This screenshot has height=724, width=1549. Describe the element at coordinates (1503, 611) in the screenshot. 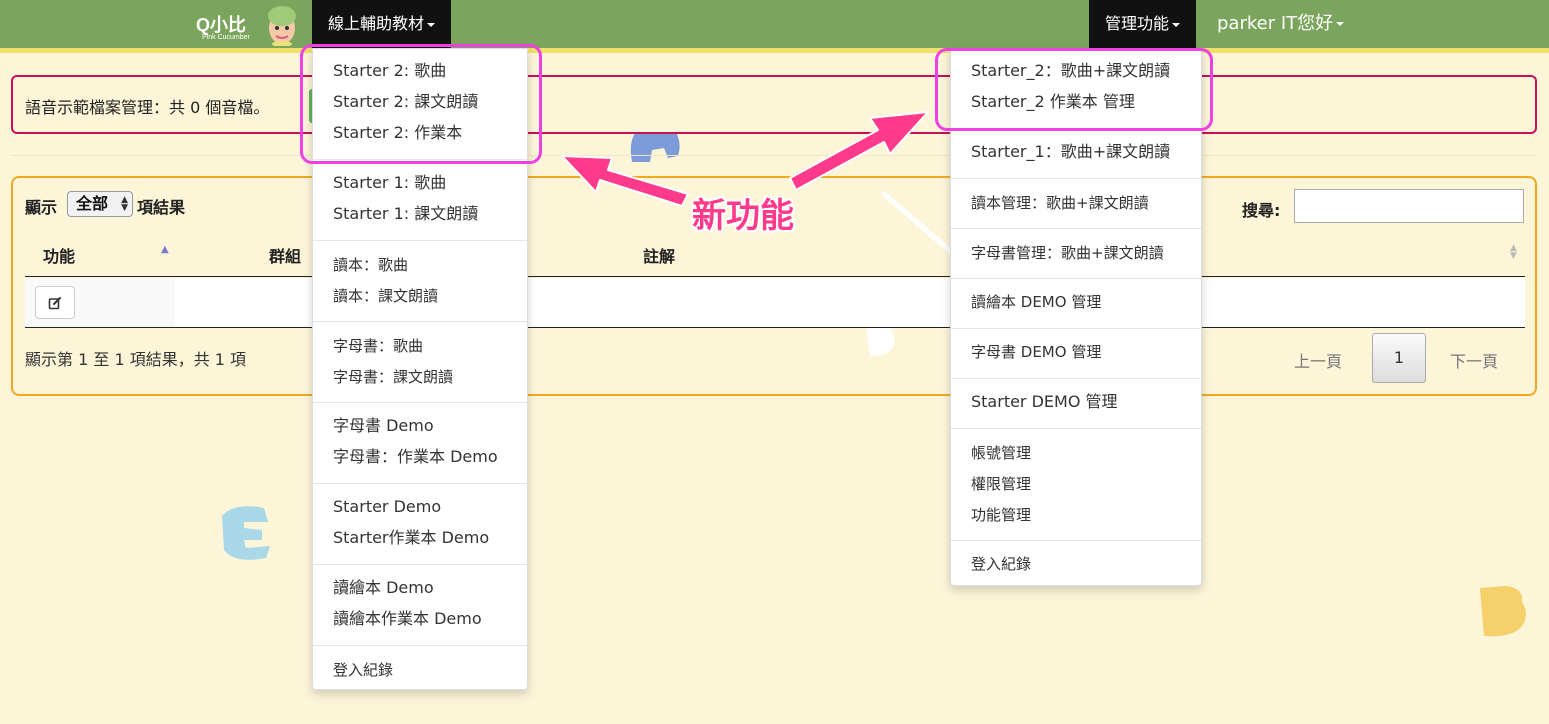

I see `letter-decoration-b` at that location.